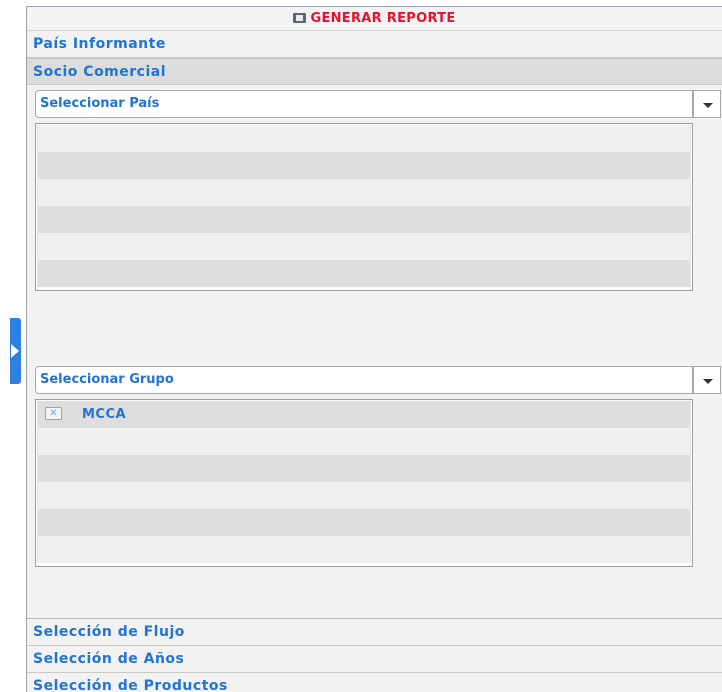  Describe the element at coordinates (374, 71) in the screenshot. I see `section-socio-comercial: Socio Comercial` at that location.